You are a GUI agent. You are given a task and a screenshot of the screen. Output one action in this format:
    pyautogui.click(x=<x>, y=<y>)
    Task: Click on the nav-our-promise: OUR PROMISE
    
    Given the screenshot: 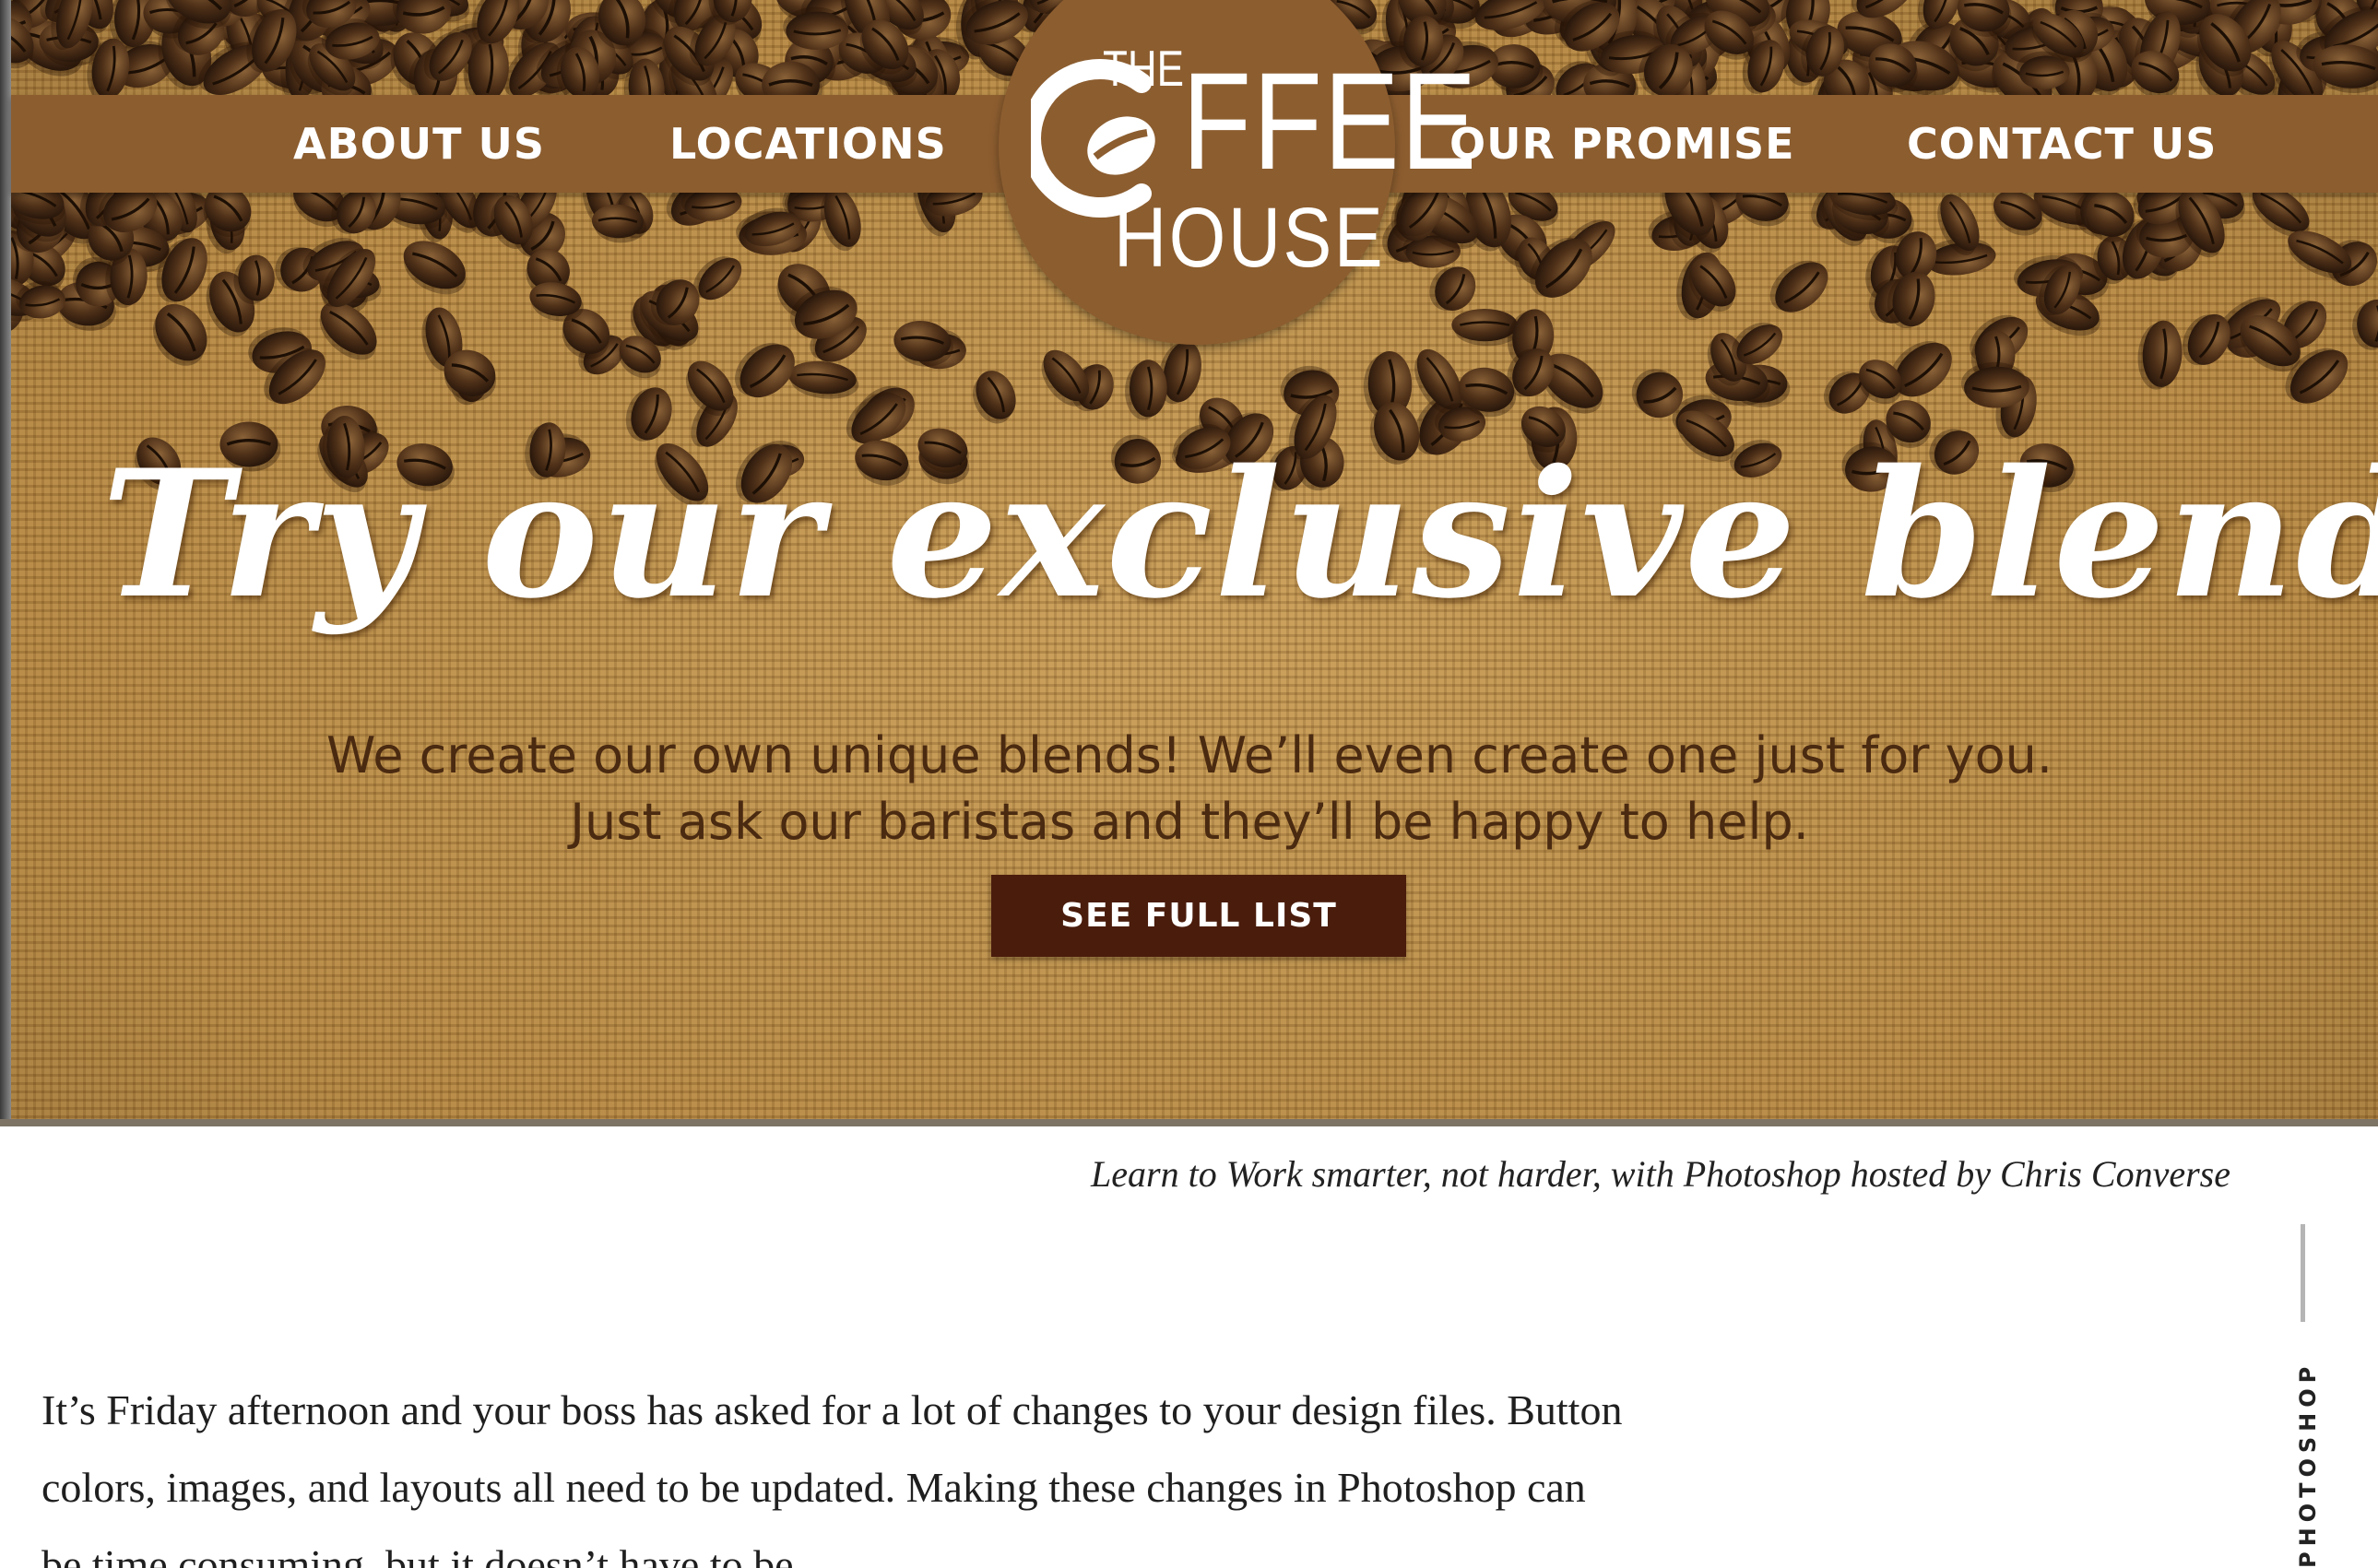 What is the action you would take?
    pyautogui.click(x=1622, y=143)
    